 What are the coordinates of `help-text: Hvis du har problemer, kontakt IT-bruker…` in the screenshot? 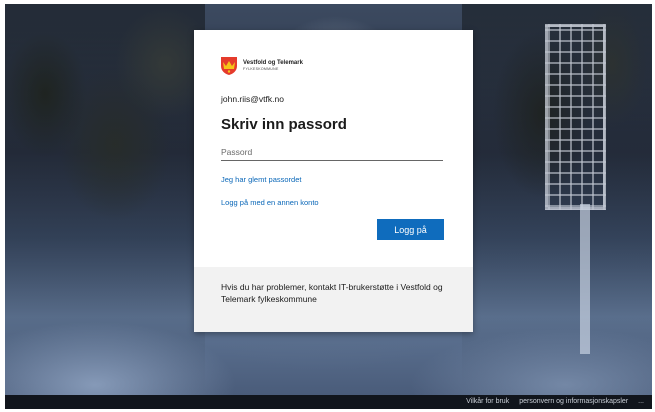 It's located at (332, 293).